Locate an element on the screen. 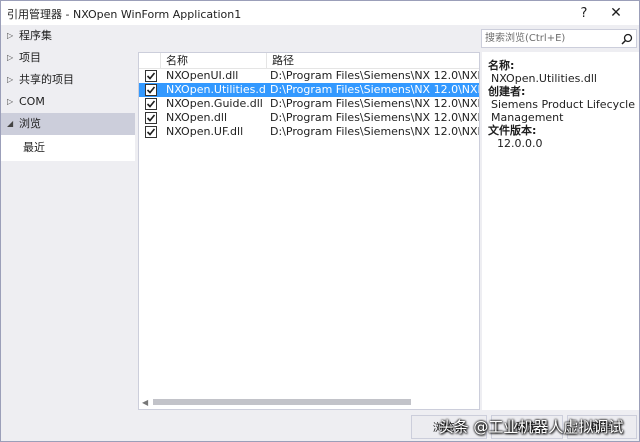 Image resolution: width=640 pixels, height=442 pixels. name-value: NXOpen.Utilities.dll is located at coordinates (544, 78).